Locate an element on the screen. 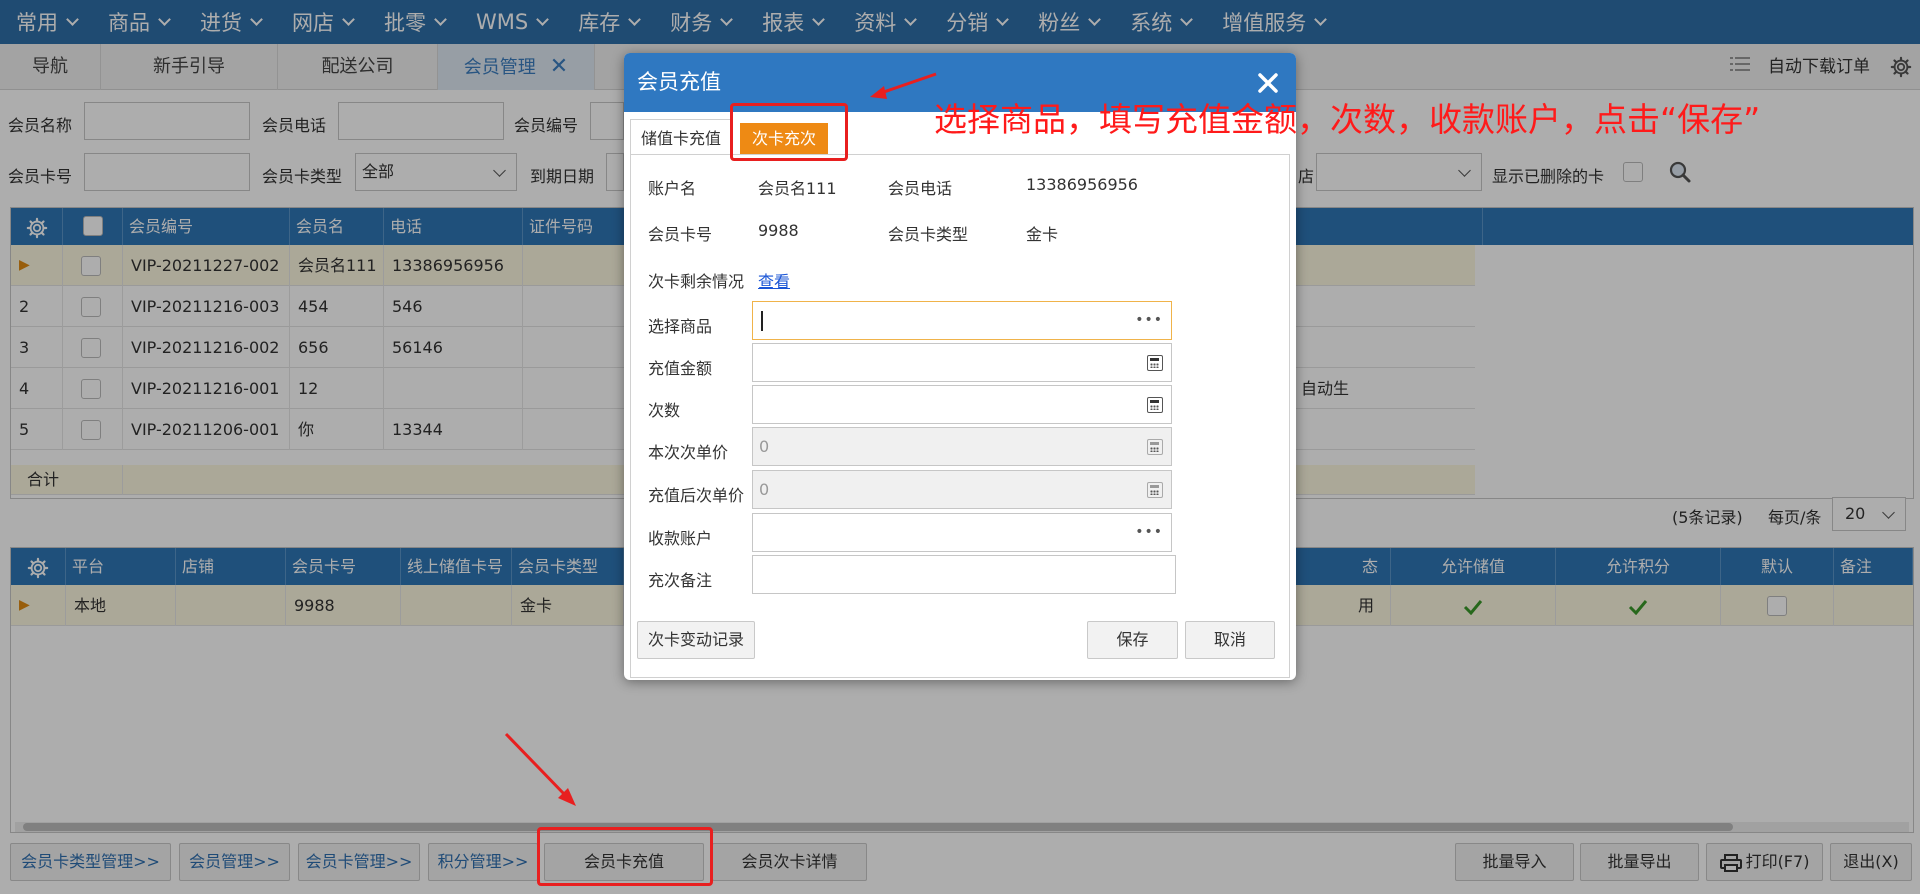 This screenshot has height=894, width=1920. save-button: 保存 is located at coordinates (1132, 640).